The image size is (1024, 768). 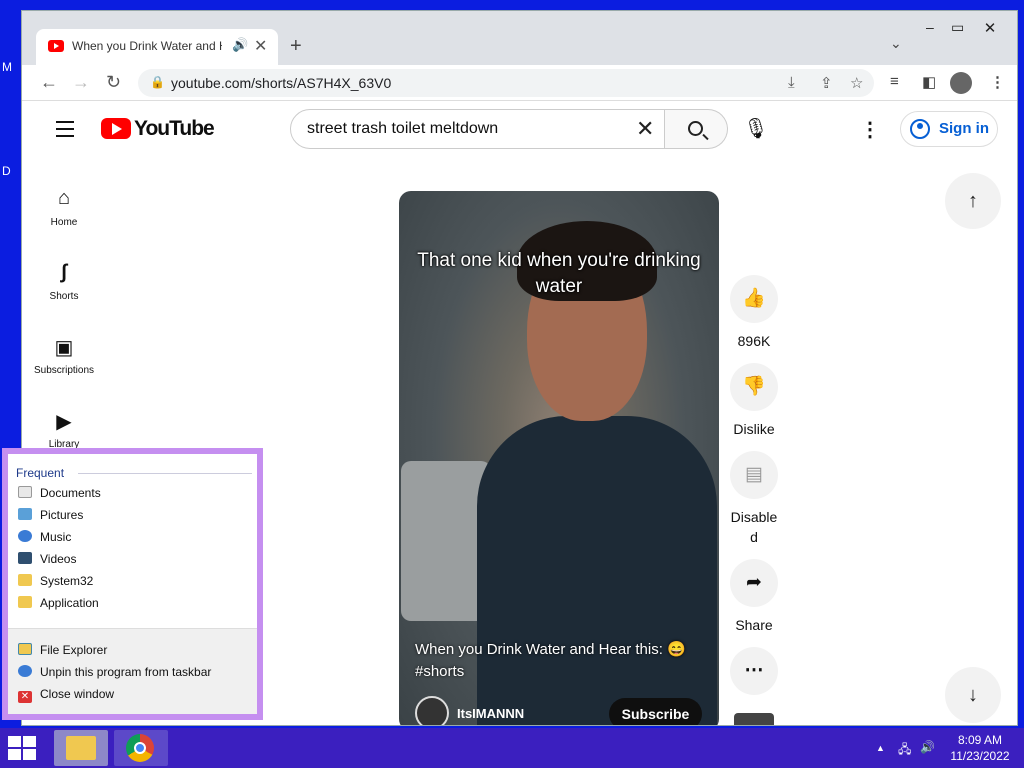 I want to click on close-window-button: ✕, so click(x=989, y=30).